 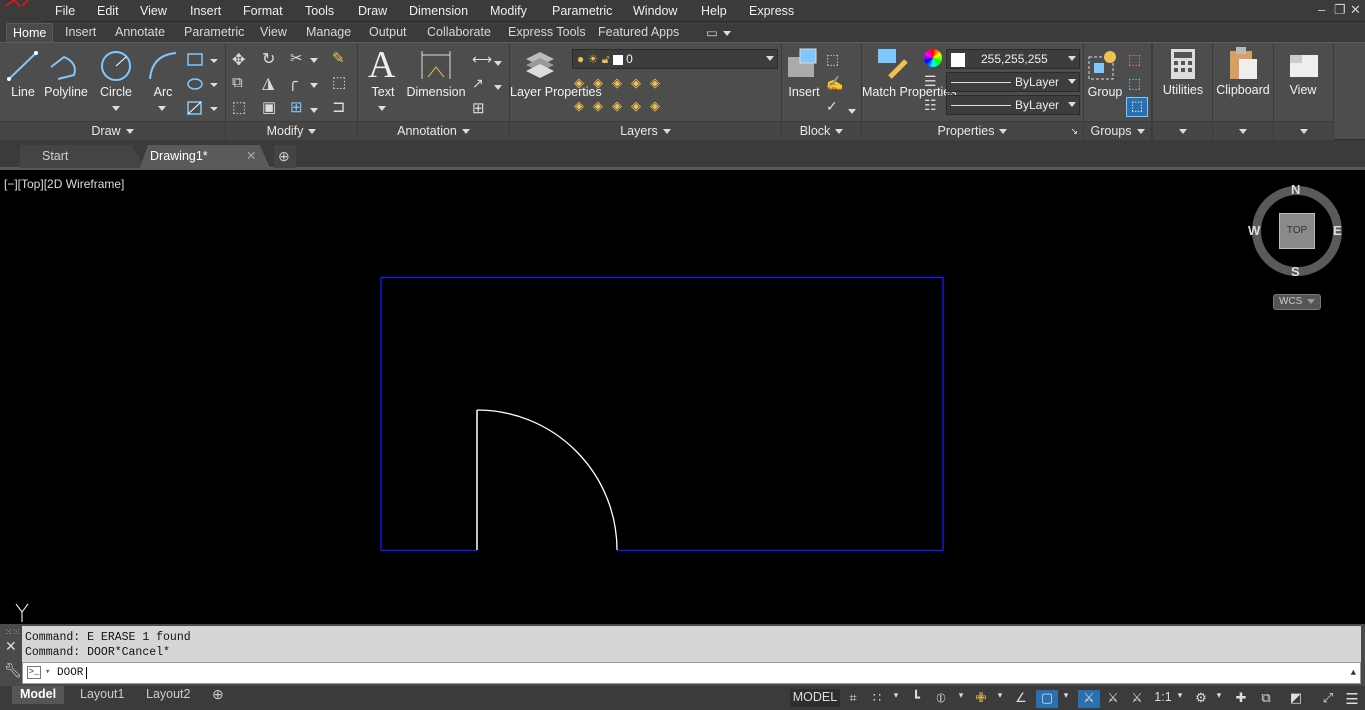 I want to click on utilities-button: Utilities, so click(x=1183, y=90).